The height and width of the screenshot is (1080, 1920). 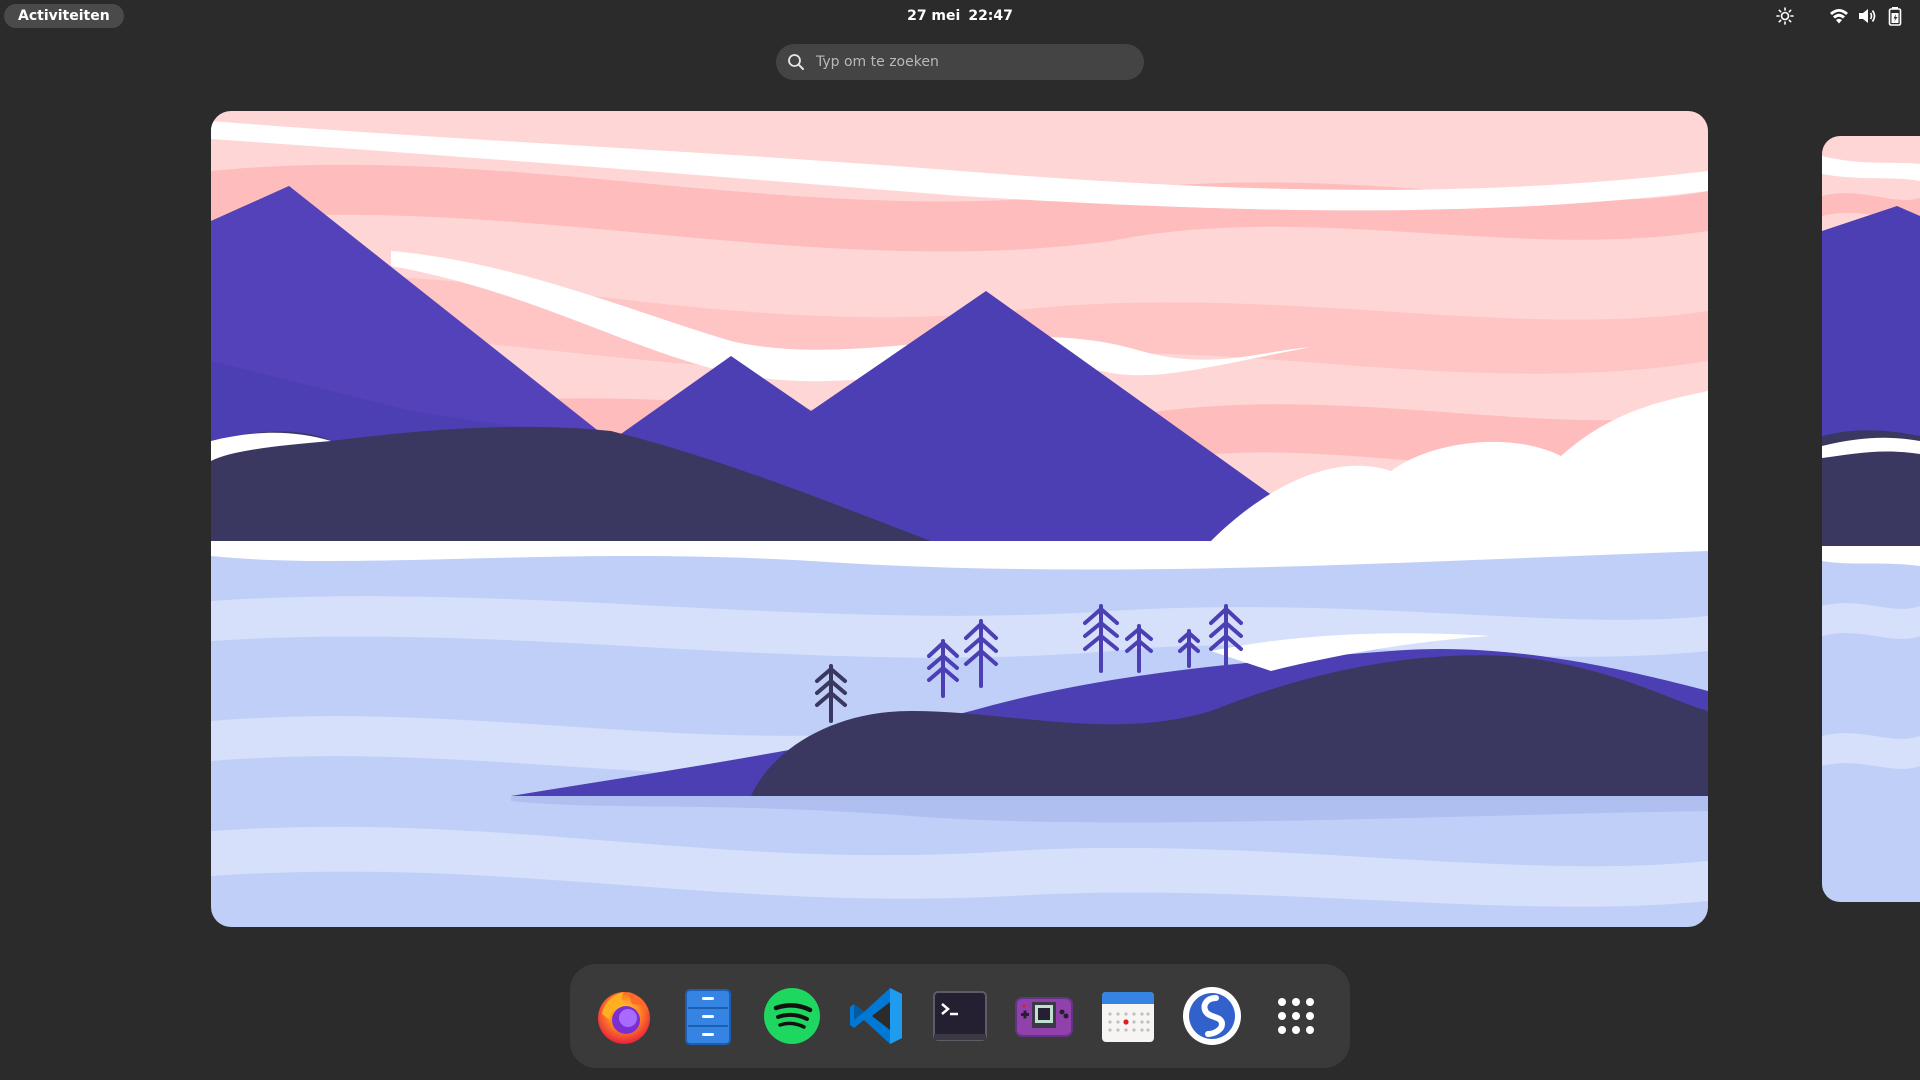 I want to click on wallpaper-next, so click(x=1871, y=519).